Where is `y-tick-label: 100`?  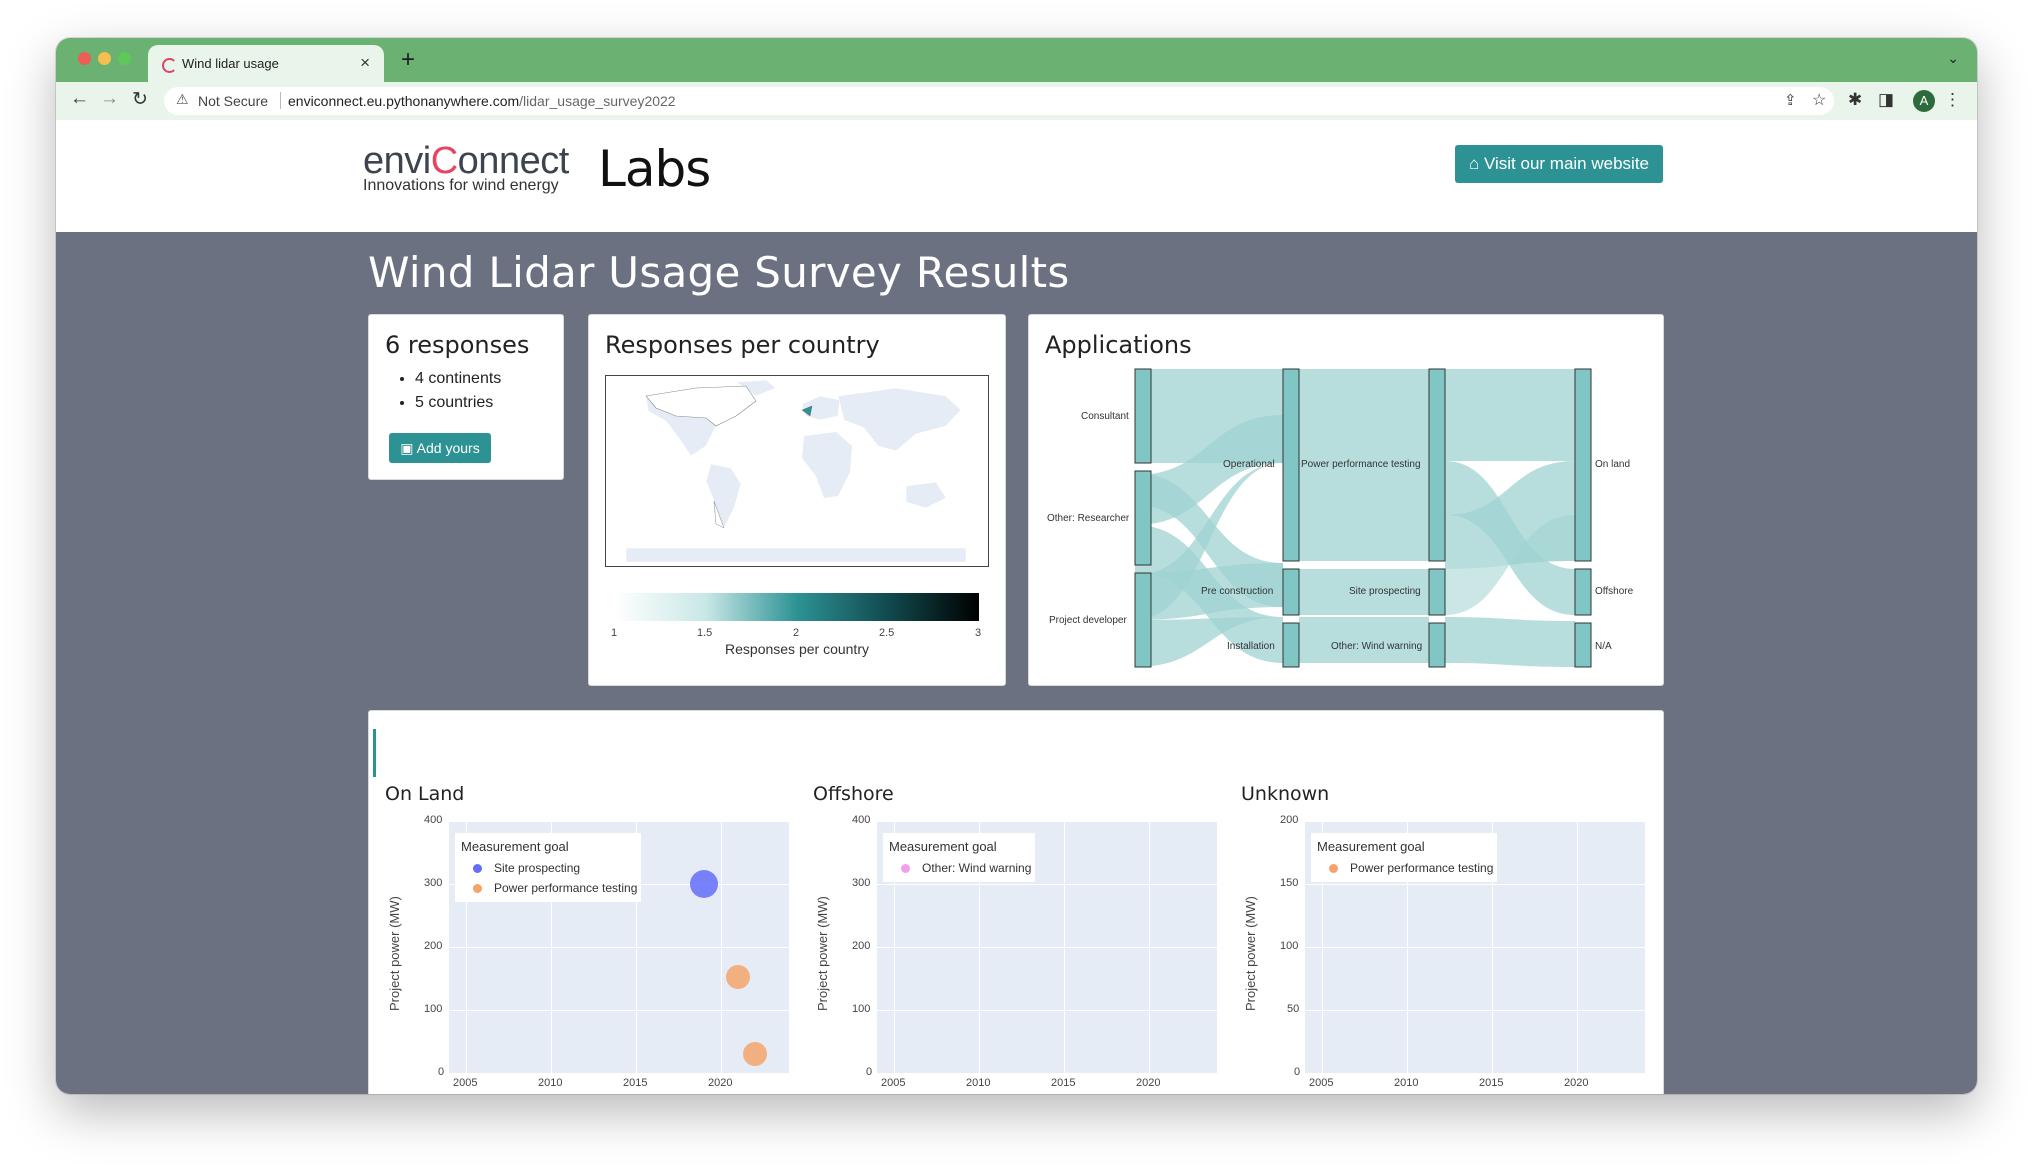
y-tick-label: 100 is located at coordinates (433, 1009).